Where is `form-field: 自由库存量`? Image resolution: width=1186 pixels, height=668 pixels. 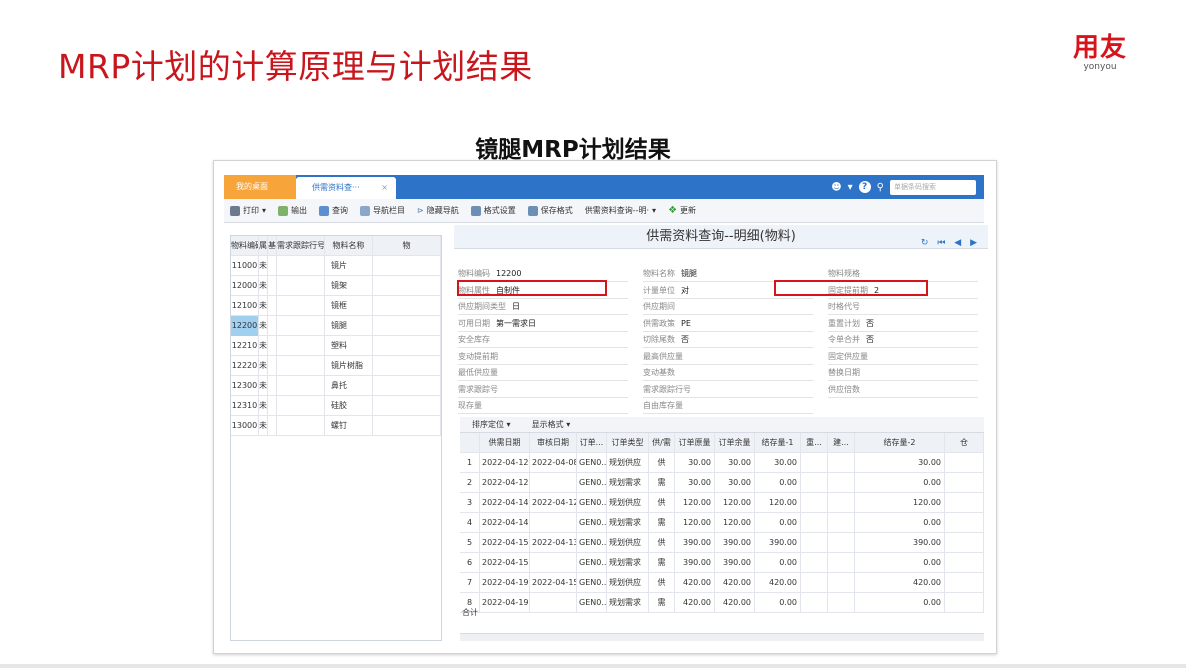
form-field: 自由库存量 is located at coordinates (728, 405).